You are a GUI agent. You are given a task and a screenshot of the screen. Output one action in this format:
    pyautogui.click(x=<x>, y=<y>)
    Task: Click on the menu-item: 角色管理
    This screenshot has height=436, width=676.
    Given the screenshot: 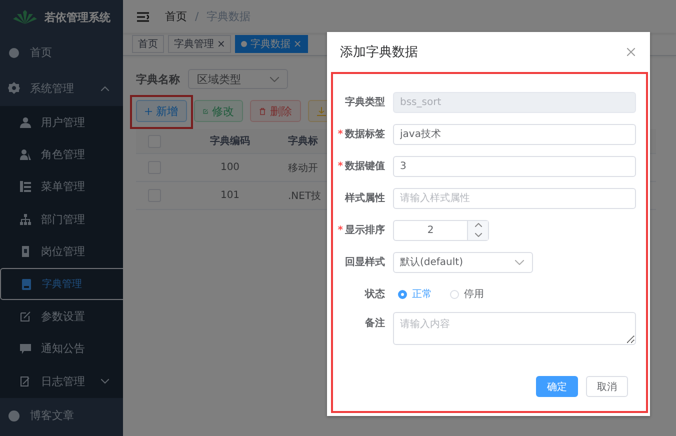 What is the action you would take?
    pyautogui.click(x=61, y=154)
    